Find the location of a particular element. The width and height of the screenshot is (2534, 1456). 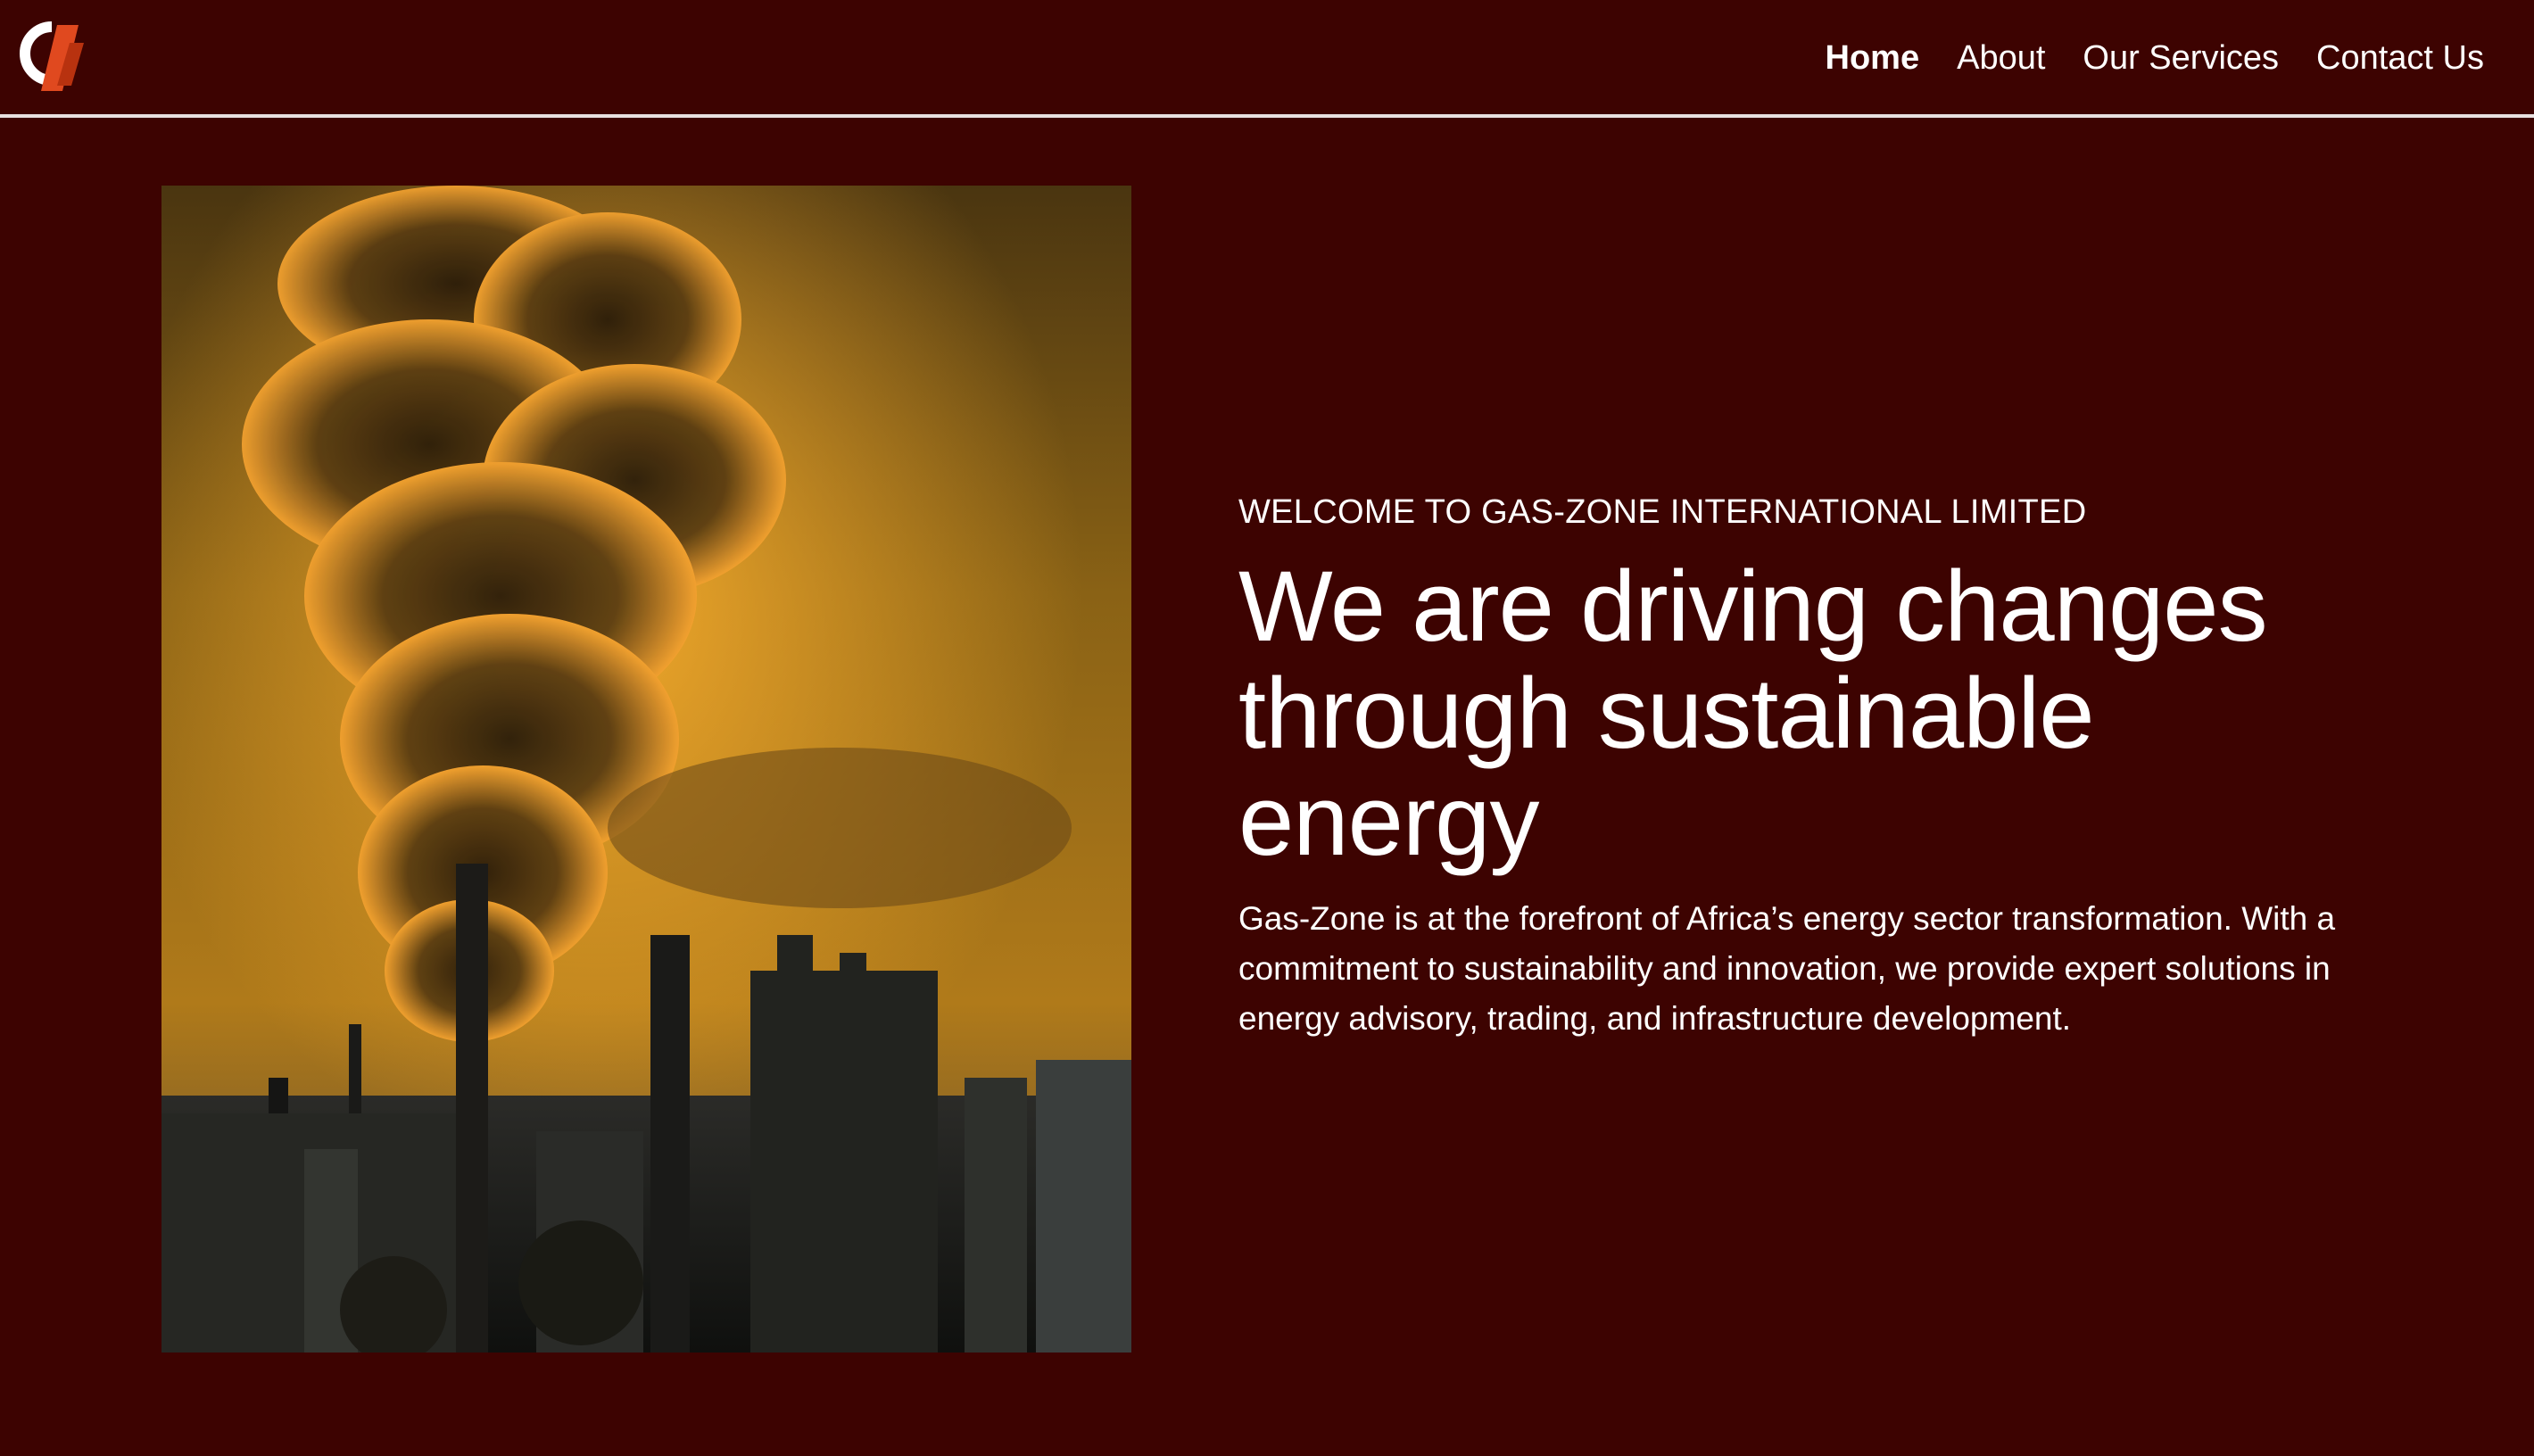

nav-our-services: Our Services is located at coordinates (2181, 58).